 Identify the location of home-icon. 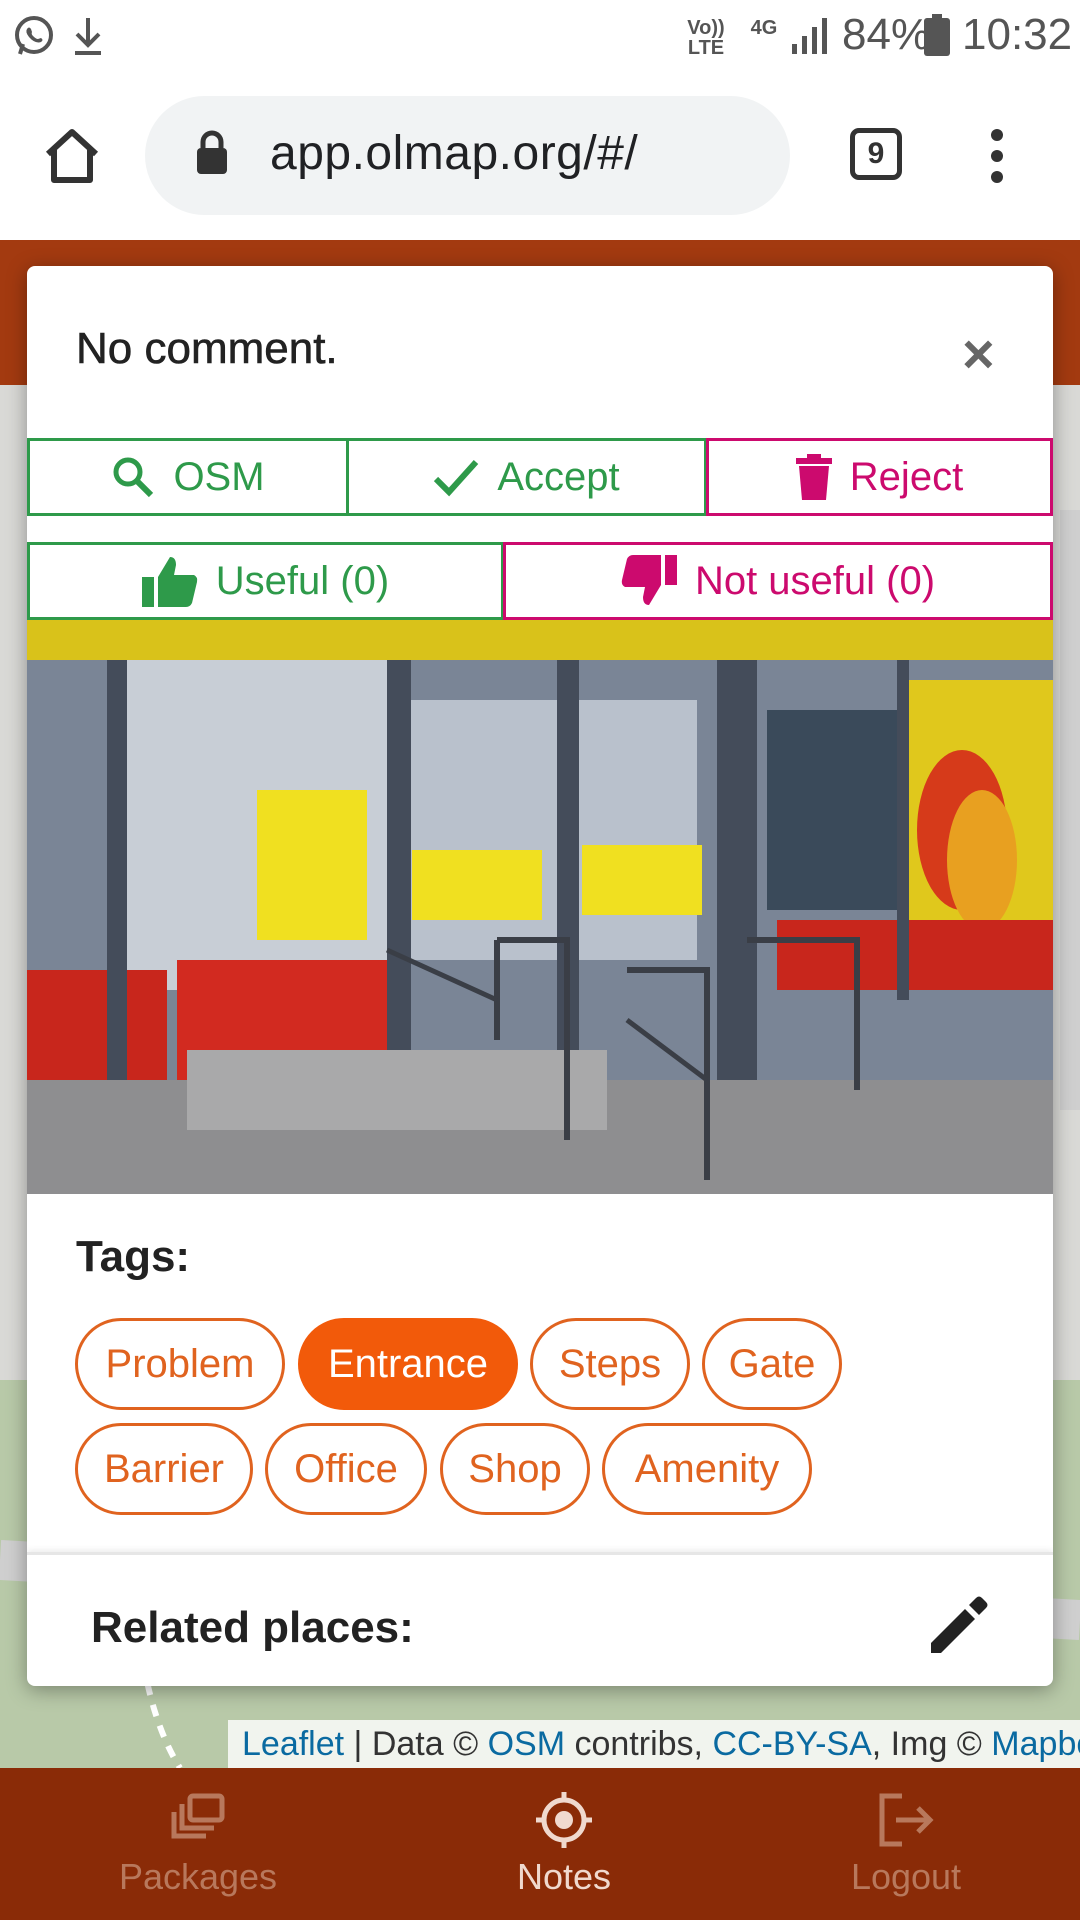
(72, 156).